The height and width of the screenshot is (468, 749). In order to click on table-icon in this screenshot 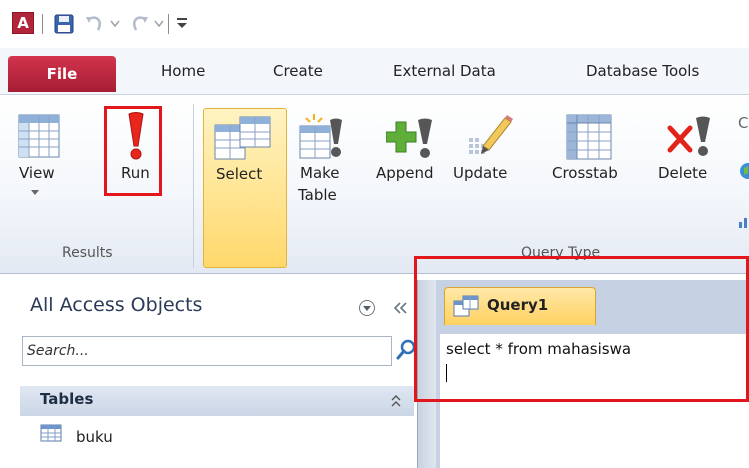, I will do `click(51, 433)`.